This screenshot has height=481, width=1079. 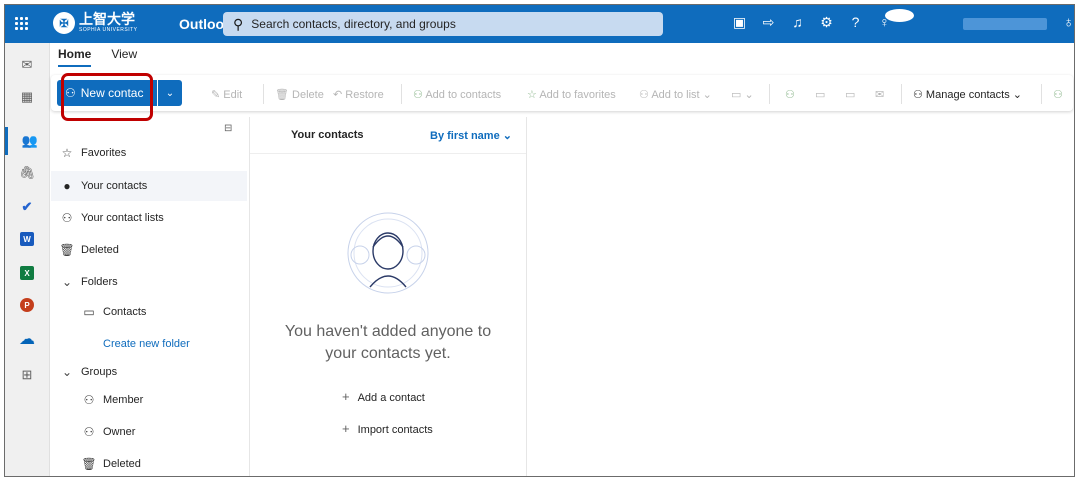 I want to click on collapse-pane-icon: ⊟, so click(x=228, y=128).